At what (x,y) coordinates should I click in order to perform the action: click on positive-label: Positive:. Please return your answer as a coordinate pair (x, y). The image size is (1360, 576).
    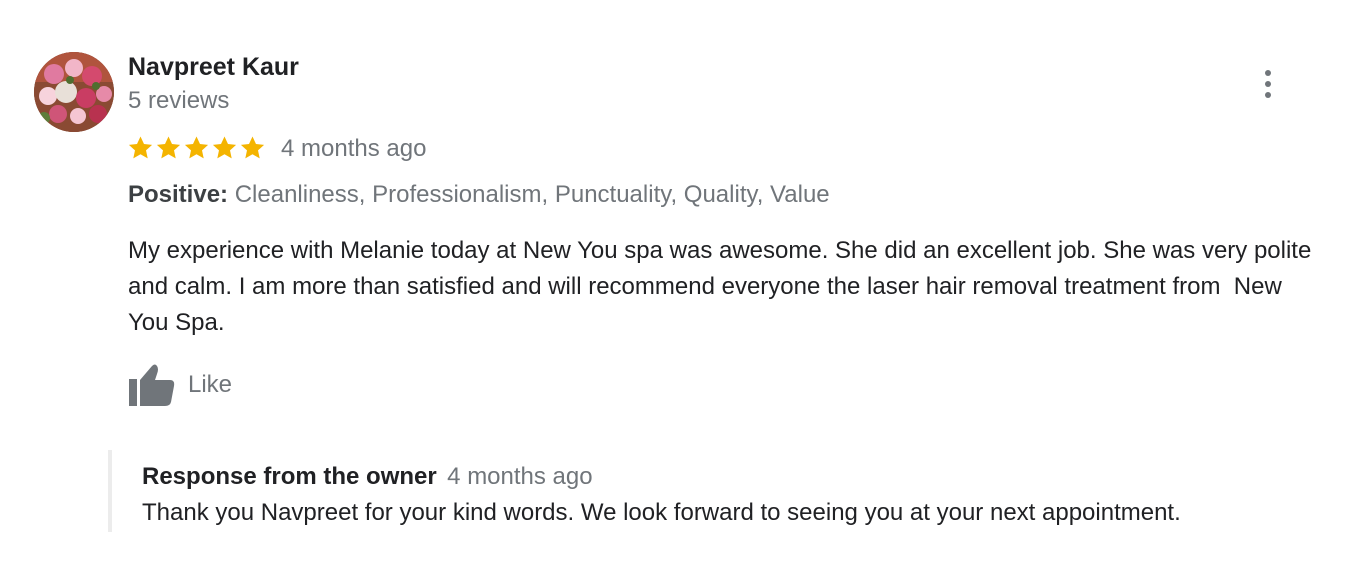
    Looking at the image, I should click on (178, 194).